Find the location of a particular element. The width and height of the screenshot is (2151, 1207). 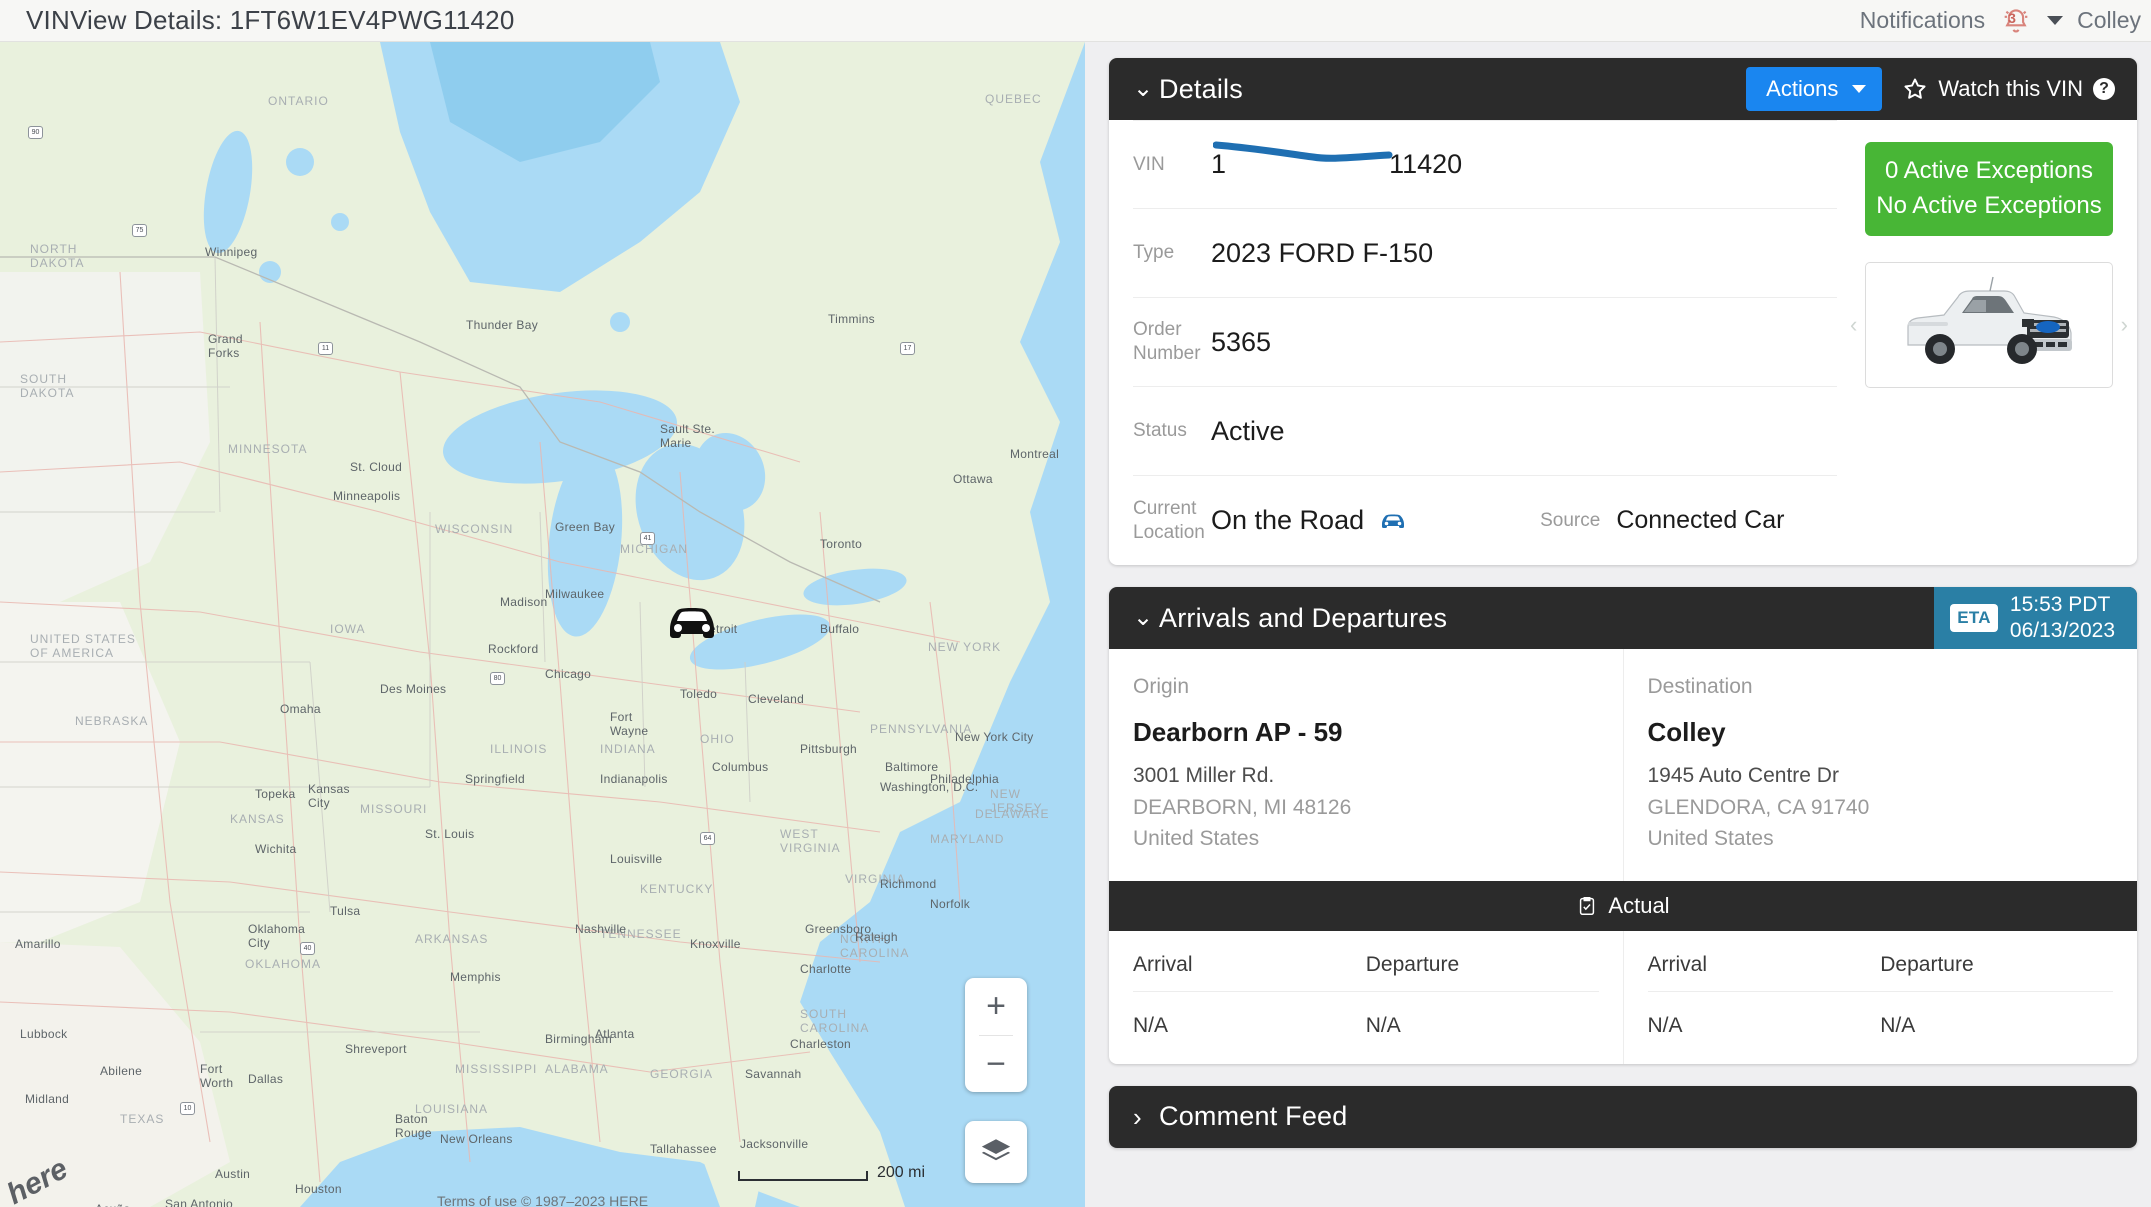

eta-badge: ETA 15:53 PDT 06/13/2023 is located at coordinates (2035, 618).